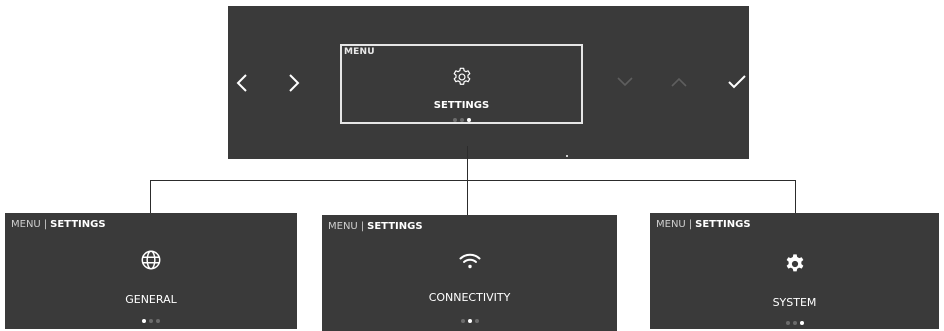  Describe the element at coordinates (469, 297) in the screenshot. I see `screen-title: CONNECTIVITY` at that location.